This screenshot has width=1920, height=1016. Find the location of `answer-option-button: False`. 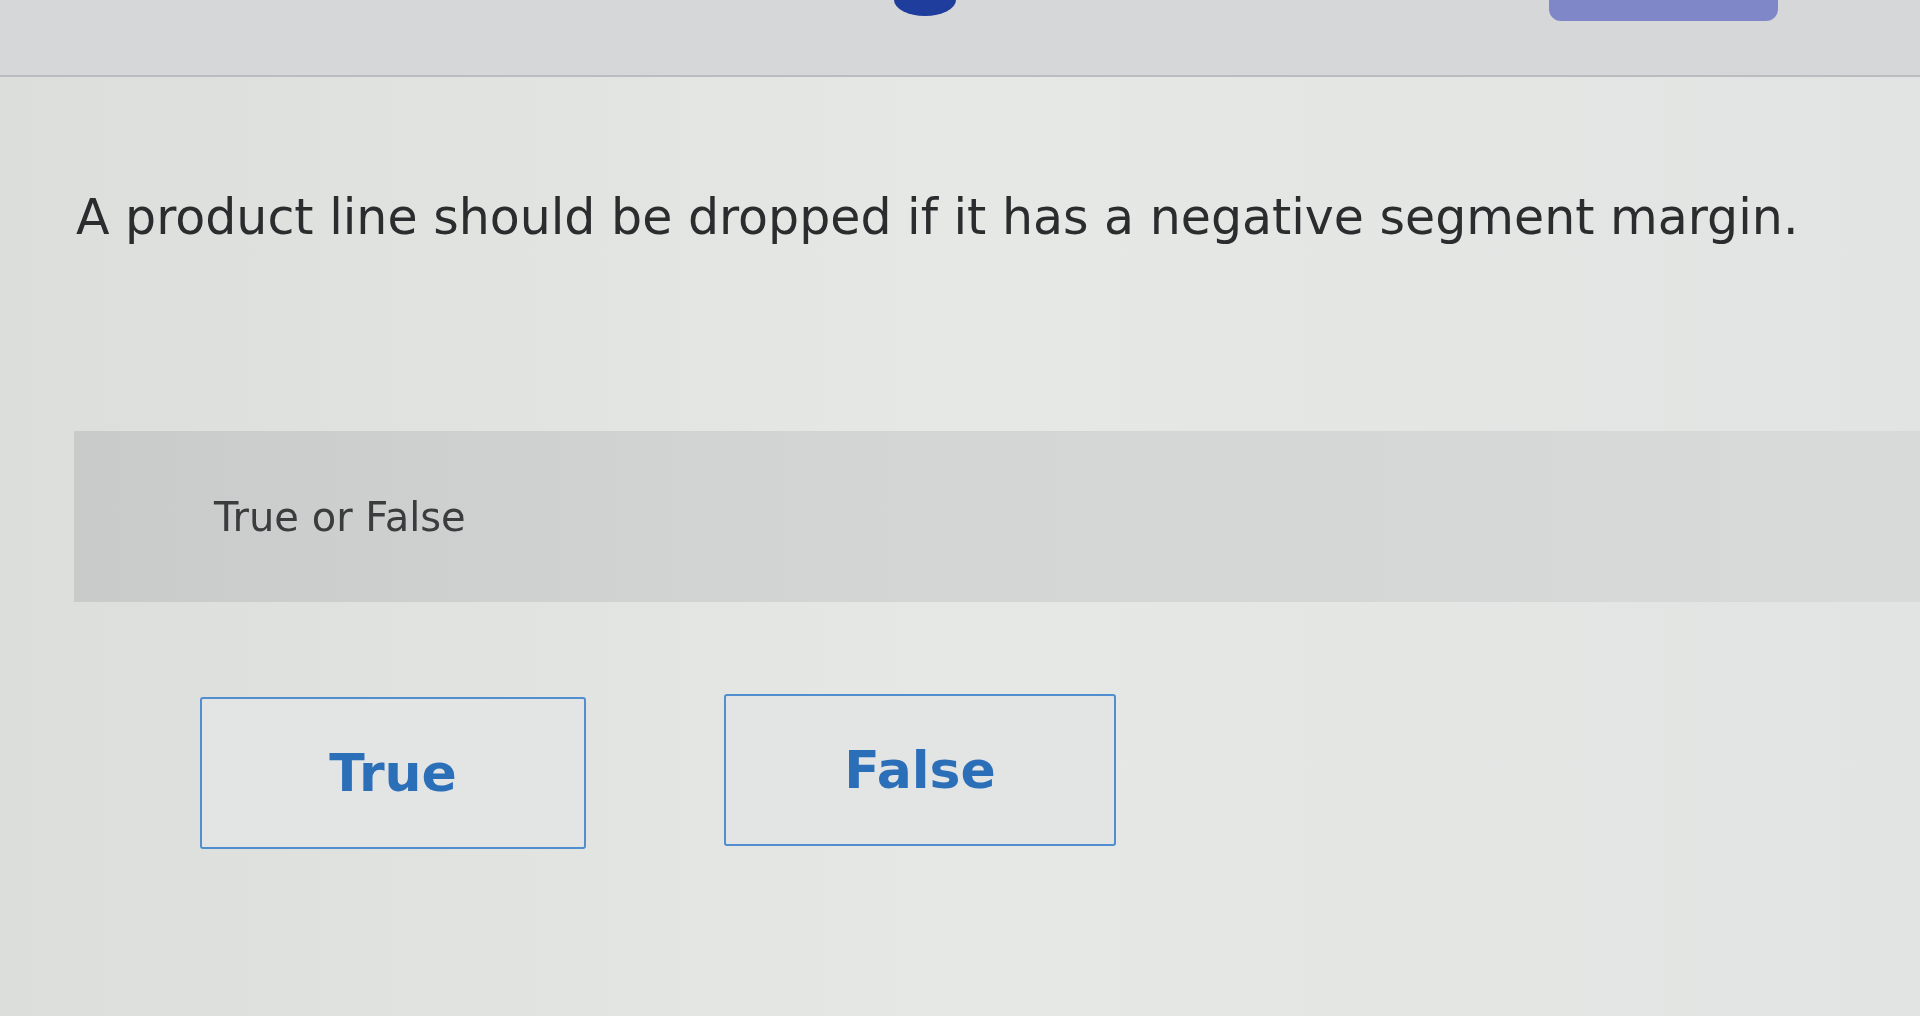

answer-option-button: False is located at coordinates (920, 770).